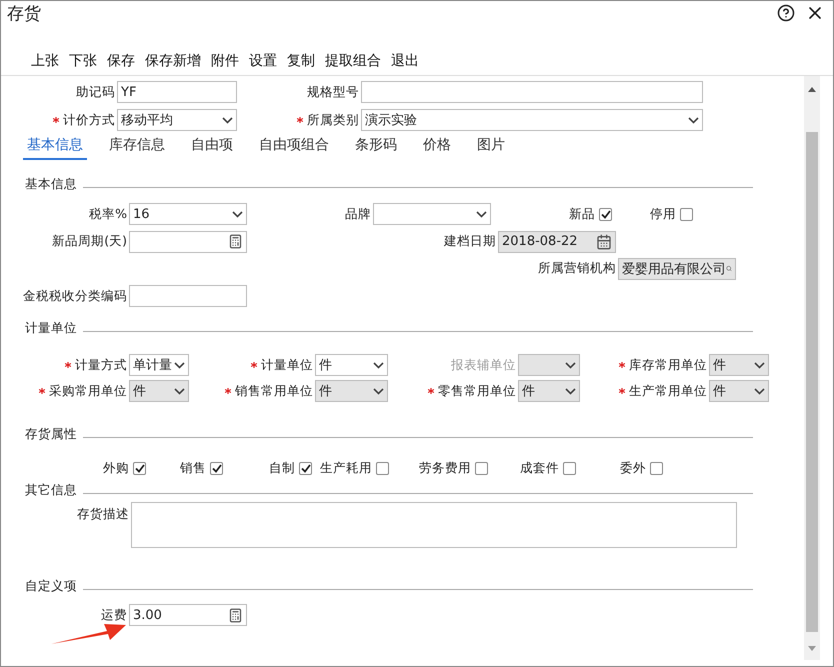  What do you see at coordinates (51, 586) in the screenshot?
I see `section-title: 自定义项` at bounding box center [51, 586].